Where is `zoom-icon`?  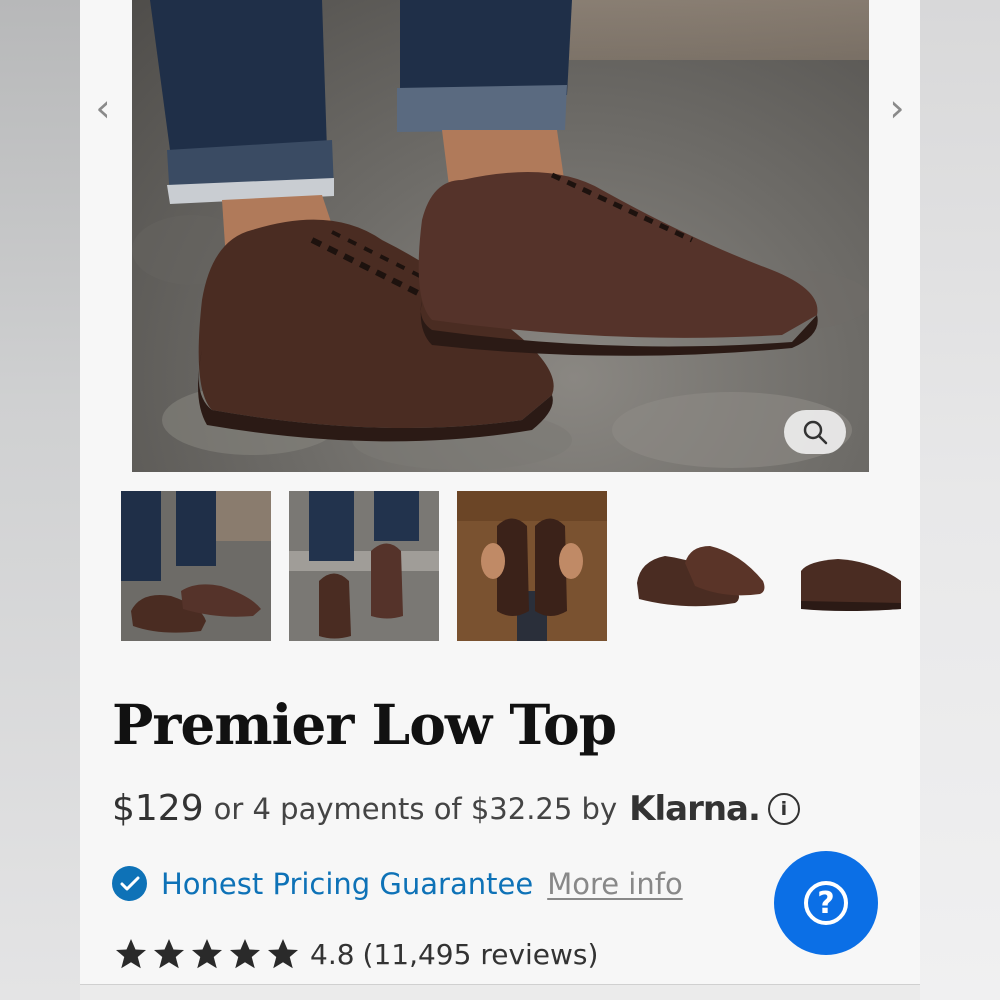
zoom-icon is located at coordinates (815, 432).